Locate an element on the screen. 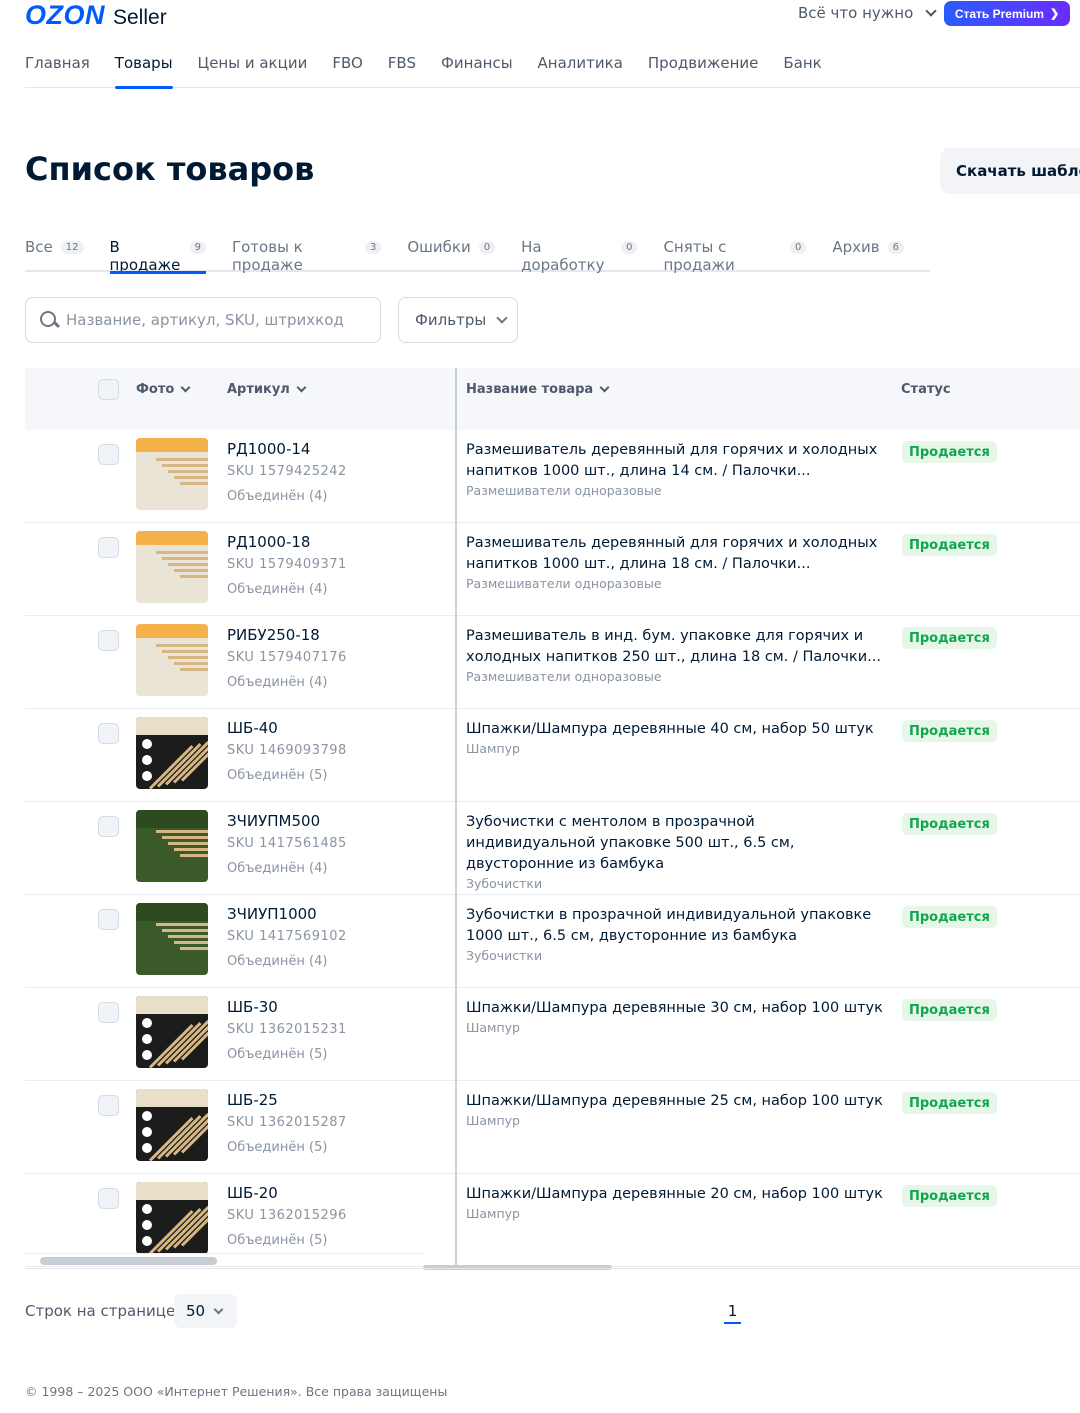 The height and width of the screenshot is (1413, 1080). photo-stick is located at coordinates (182, 831).